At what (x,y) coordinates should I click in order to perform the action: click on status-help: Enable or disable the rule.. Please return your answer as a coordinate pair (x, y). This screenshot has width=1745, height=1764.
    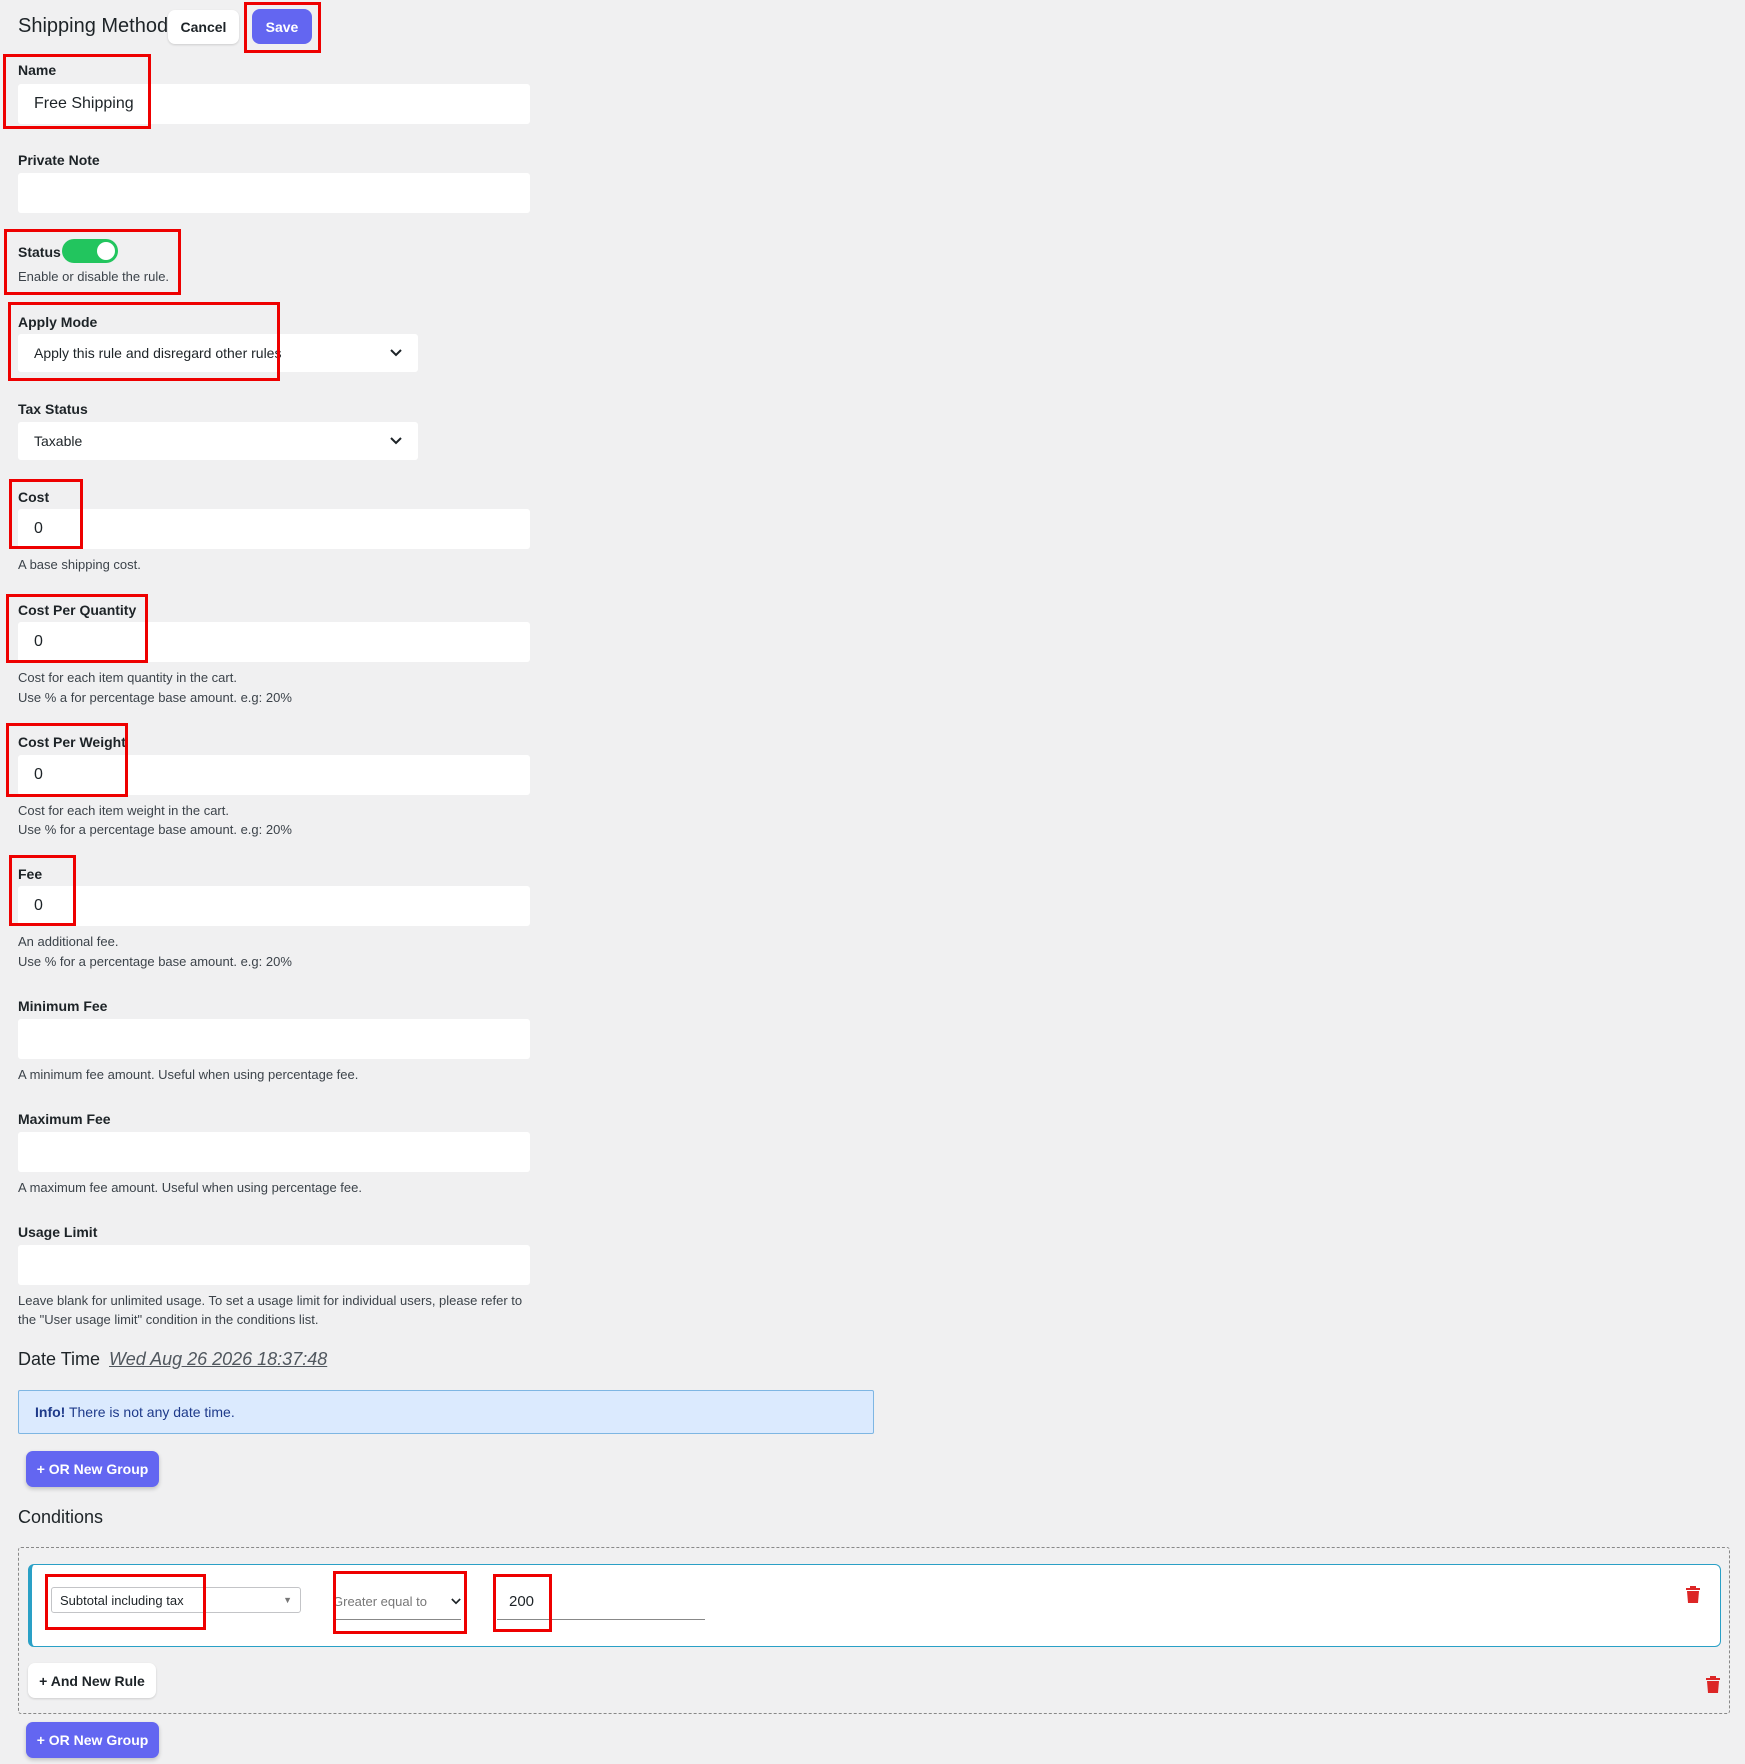
    Looking at the image, I should click on (94, 276).